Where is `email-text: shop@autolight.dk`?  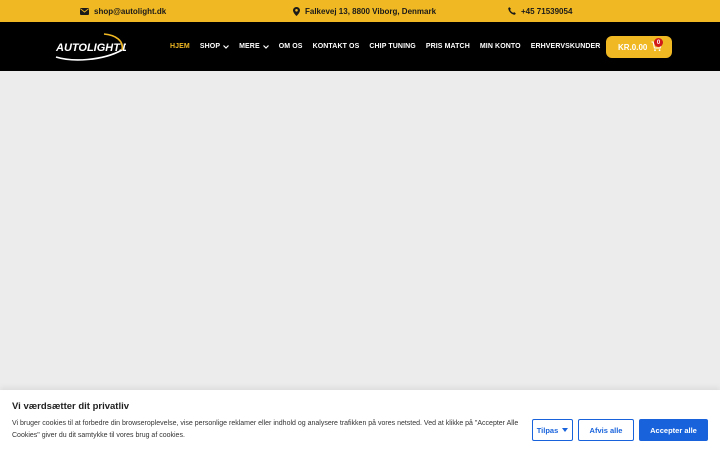 email-text: shop@autolight.dk is located at coordinates (130, 11).